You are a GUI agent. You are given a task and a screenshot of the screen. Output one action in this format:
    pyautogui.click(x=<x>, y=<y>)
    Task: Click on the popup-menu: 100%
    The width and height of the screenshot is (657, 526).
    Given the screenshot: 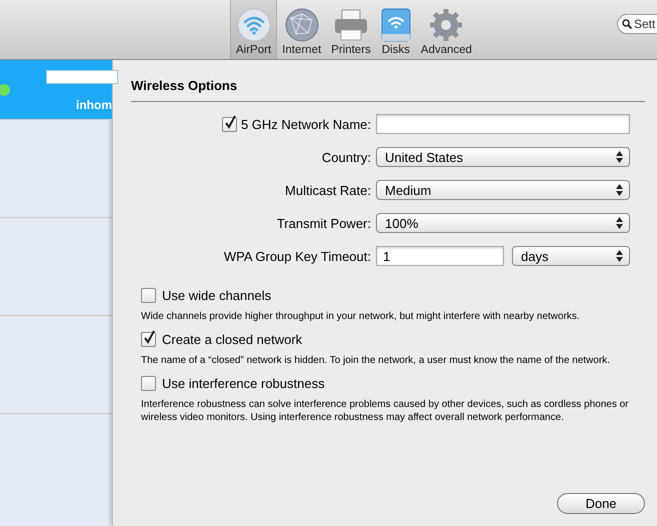 What is the action you would take?
    pyautogui.click(x=503, y=223)
    